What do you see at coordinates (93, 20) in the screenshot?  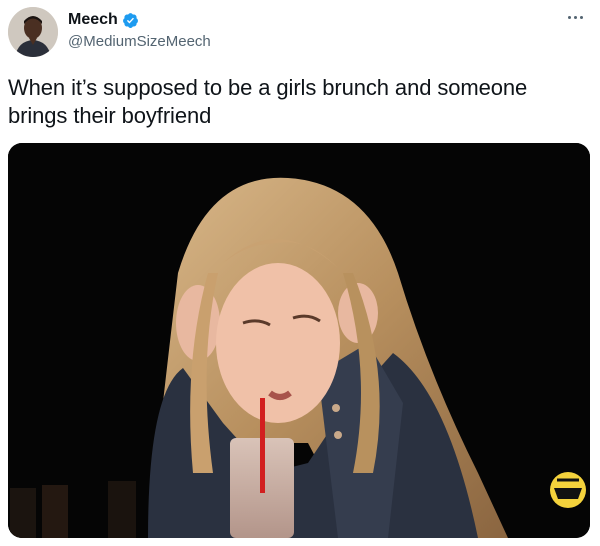 I see `author-display-name: Meech` at bounding box center [93, 20].